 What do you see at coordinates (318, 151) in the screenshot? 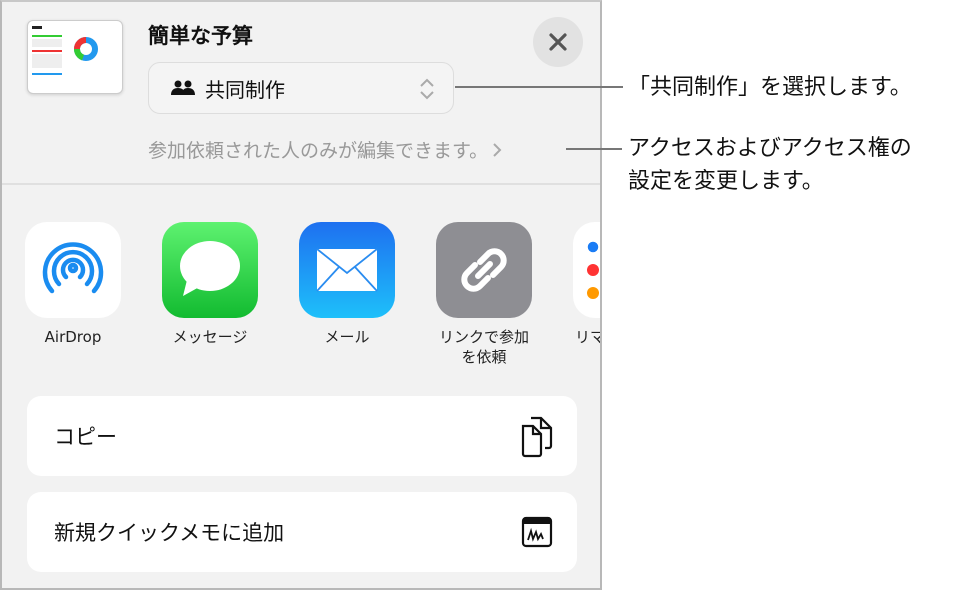
I see `permission-summary: 参加依頼された人のみが編集できます。` at bounding box center [318, 151].